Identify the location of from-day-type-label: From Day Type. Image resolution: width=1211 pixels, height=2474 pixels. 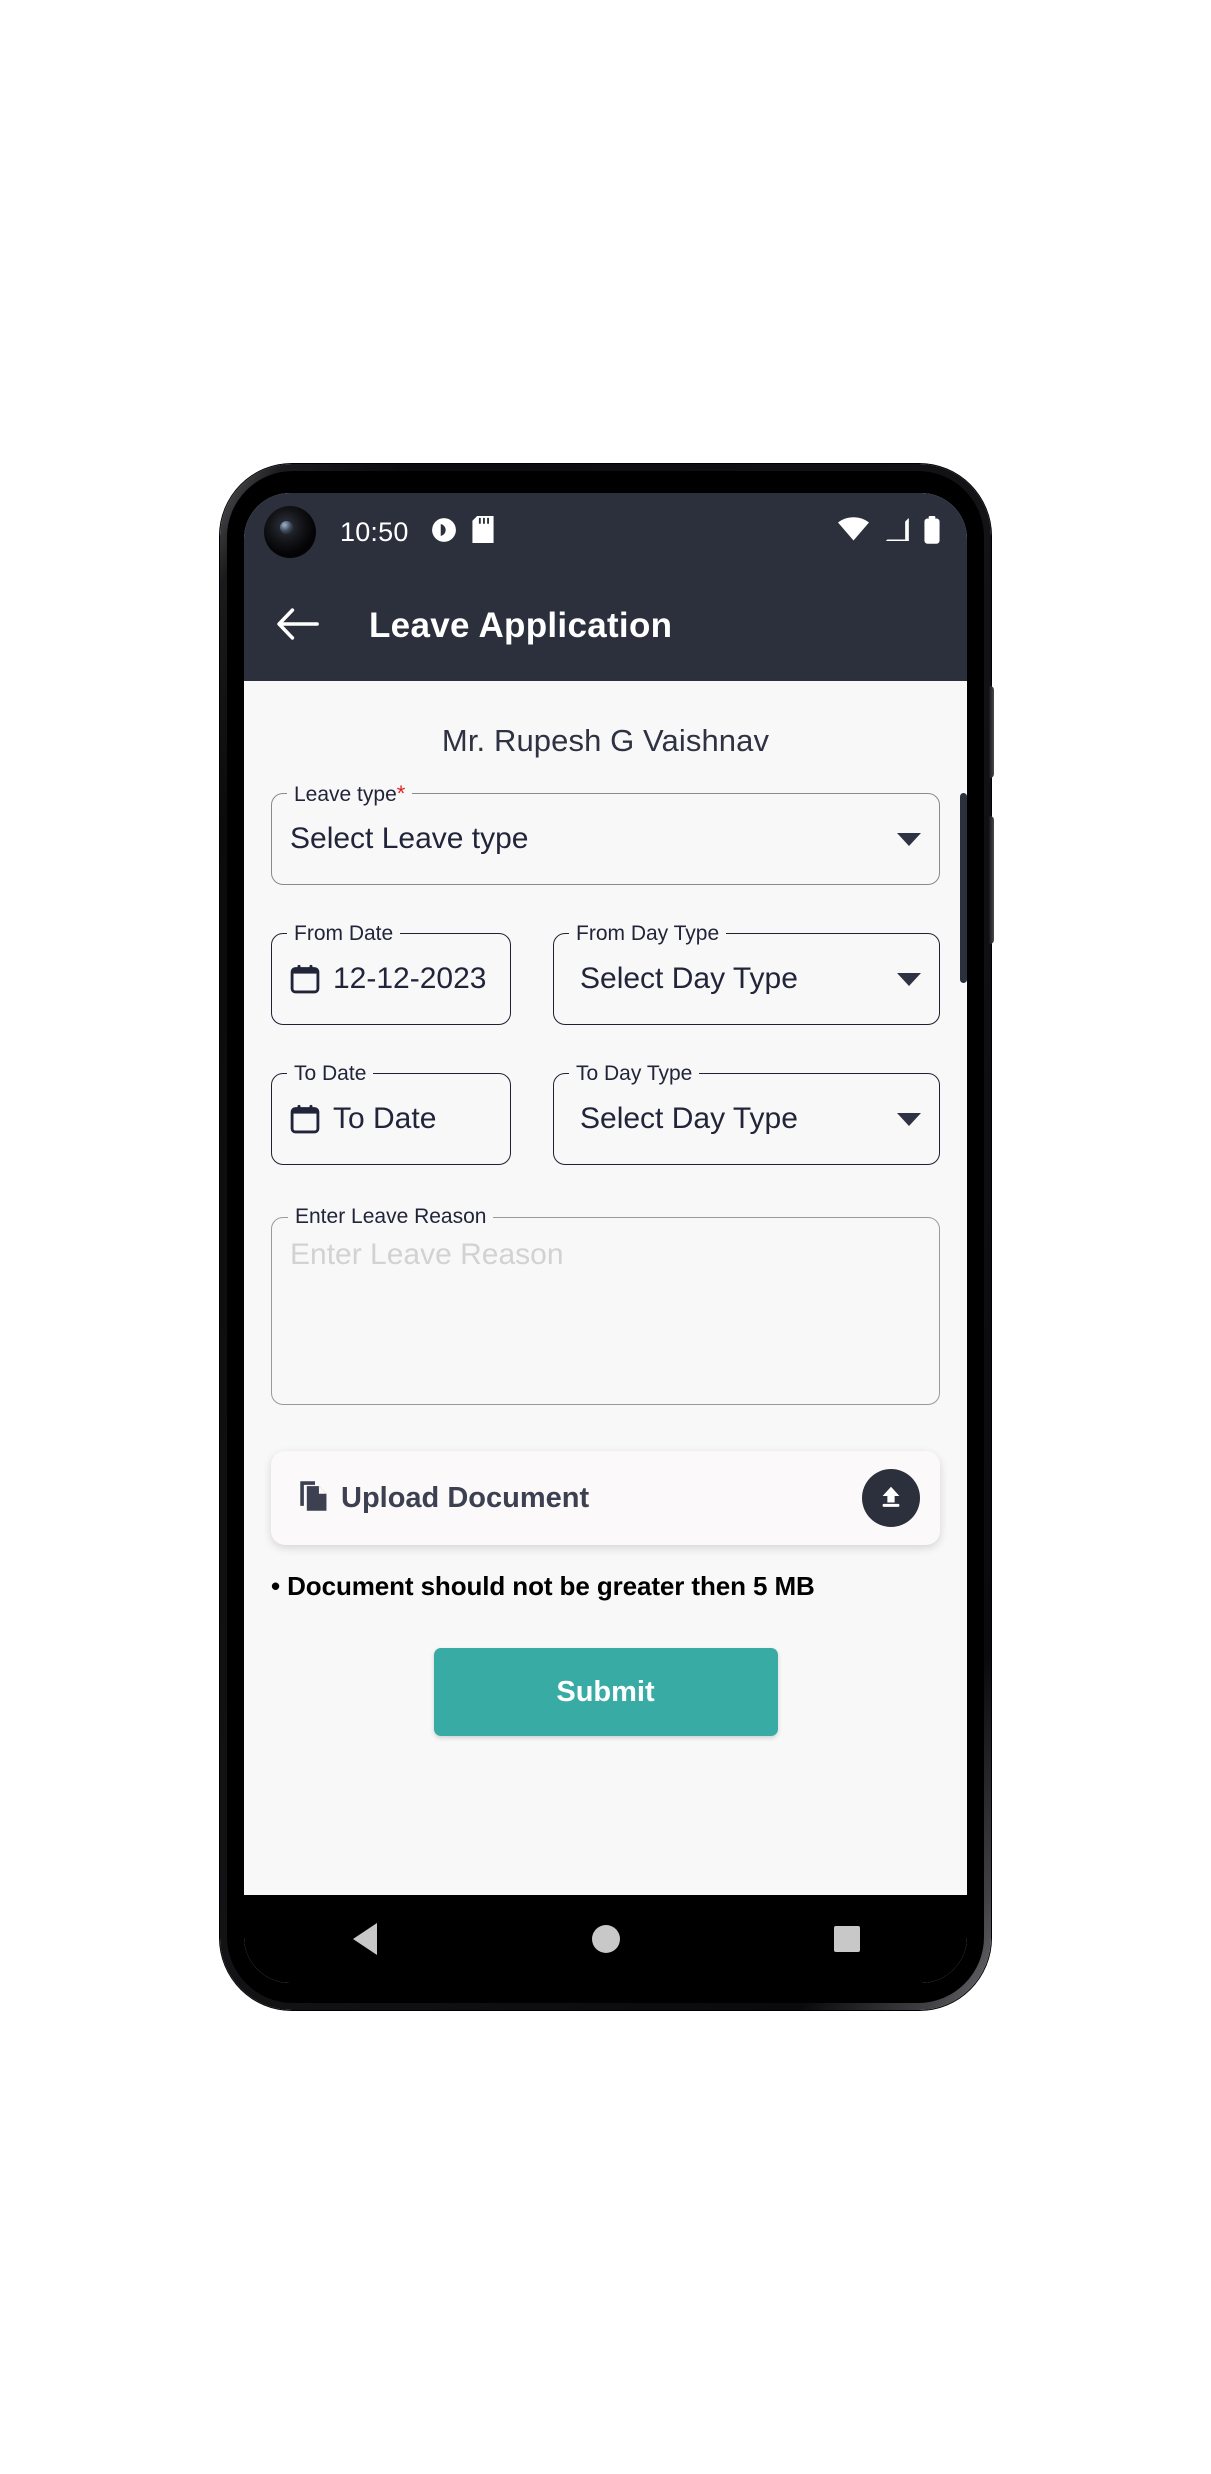
(648, 934).